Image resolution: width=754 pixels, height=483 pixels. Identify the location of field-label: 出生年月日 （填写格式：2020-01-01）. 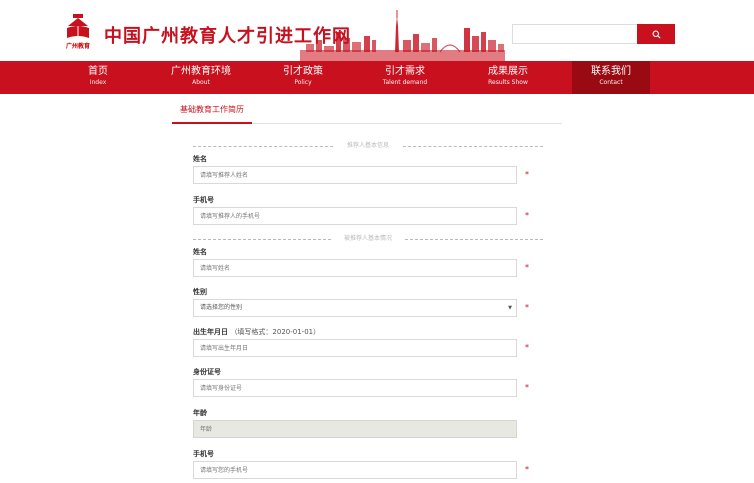
(256, 332).